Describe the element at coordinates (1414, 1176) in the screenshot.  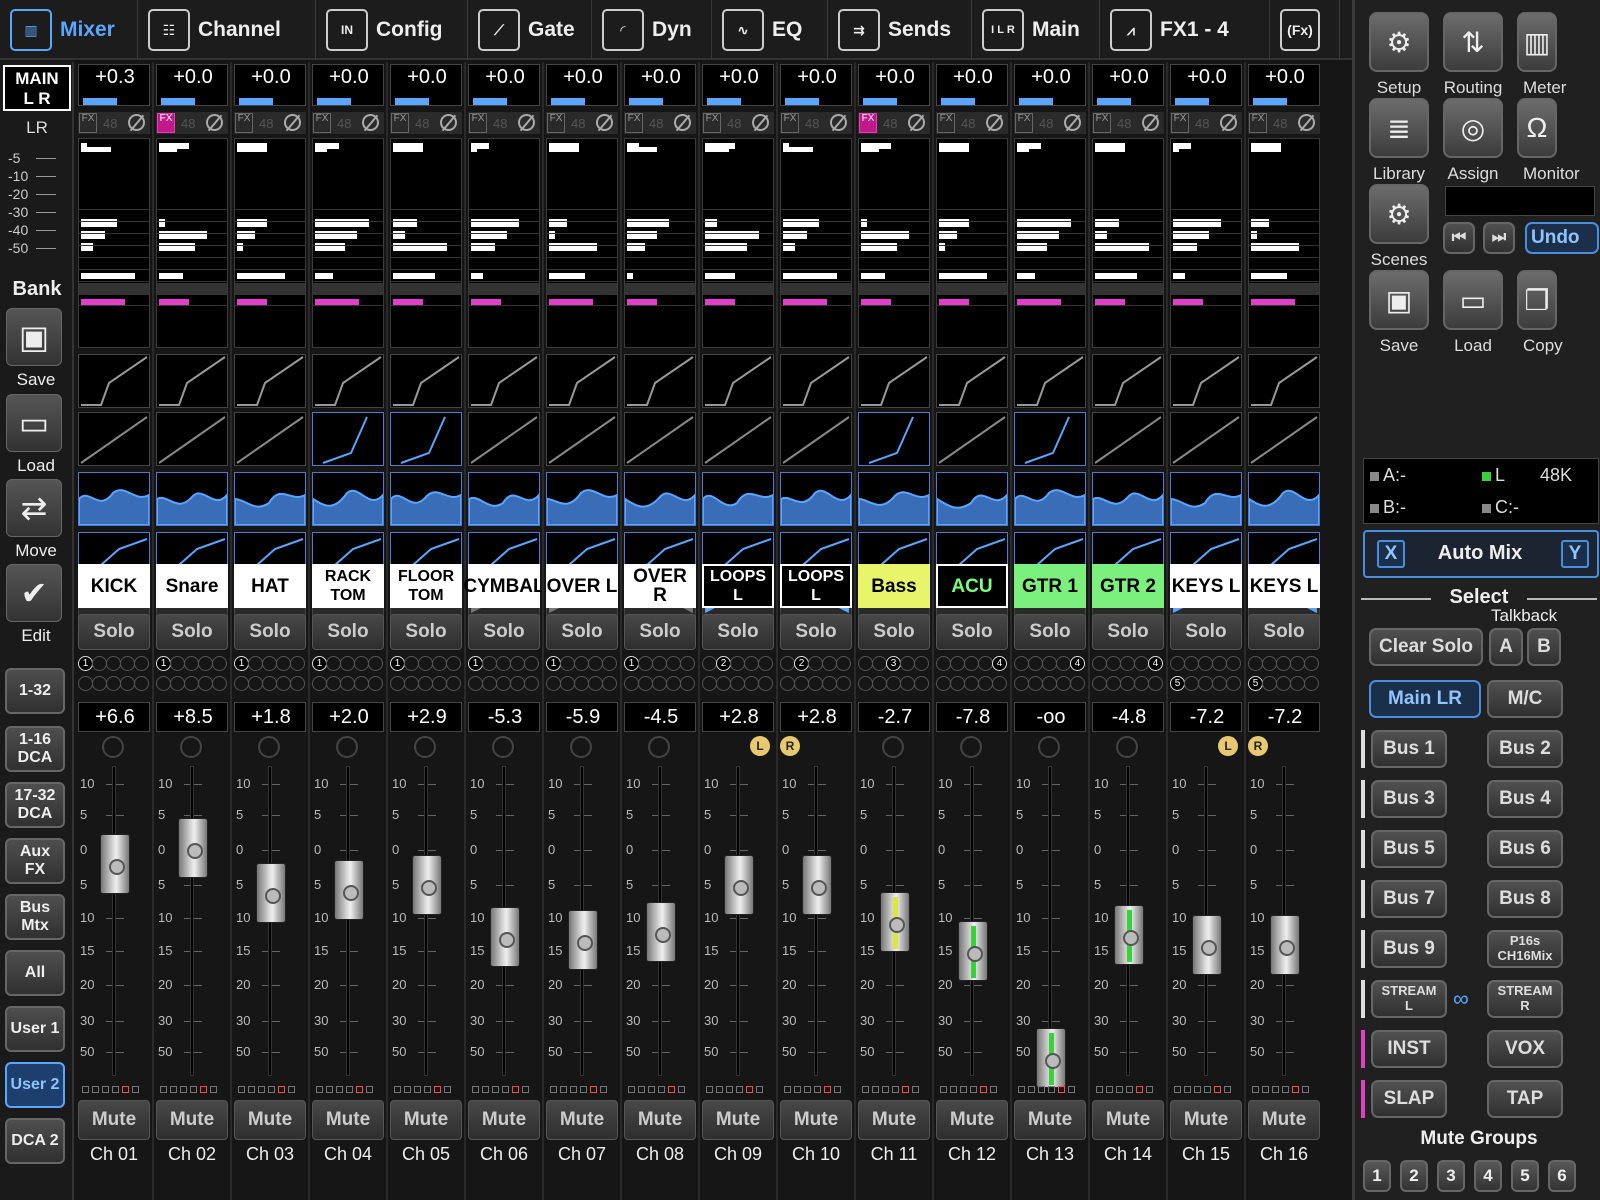
I see `mute-group-2-button: 2` at that location.